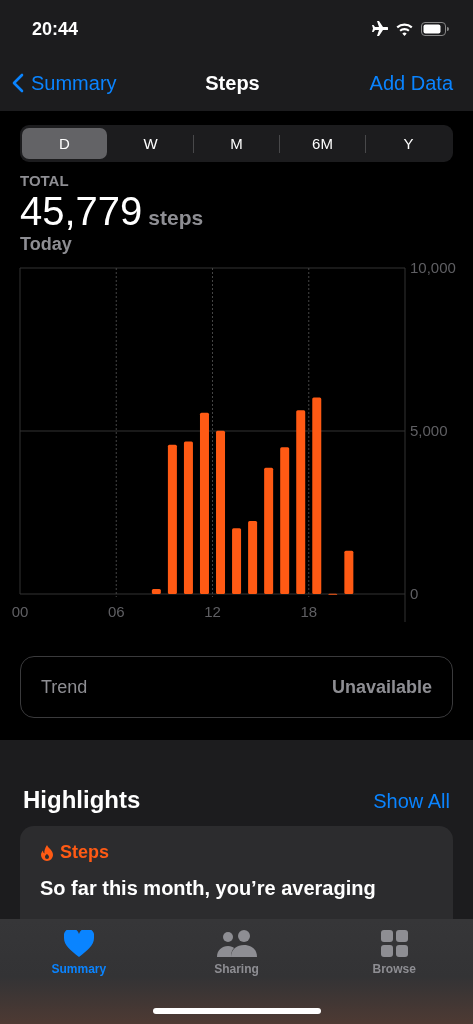 Image resolution: width=473 pixels, height=1024 pixels. I want to click on airplane-icon, so click(379, 29).